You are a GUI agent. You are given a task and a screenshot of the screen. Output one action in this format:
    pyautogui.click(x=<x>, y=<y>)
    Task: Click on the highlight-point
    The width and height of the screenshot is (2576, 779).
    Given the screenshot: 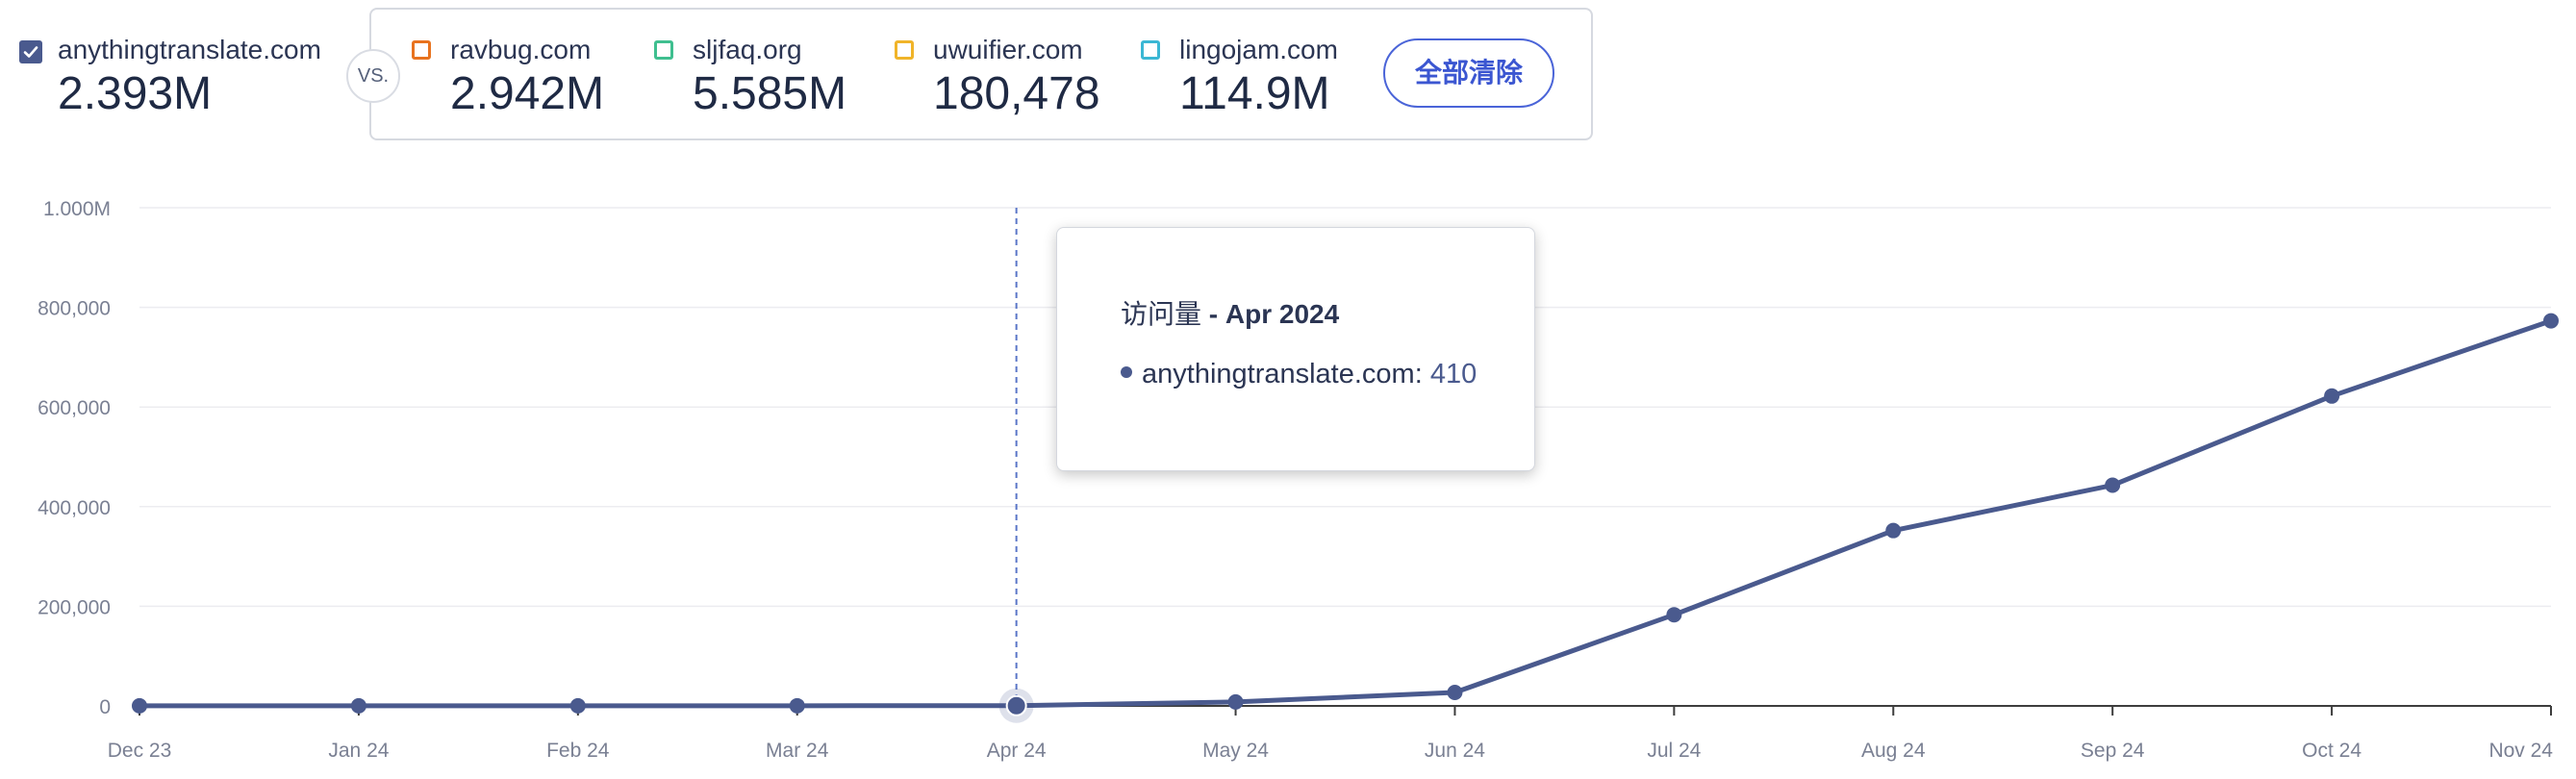 What is the action you would take?
    pyautogui.click(x=1016, y=705)
    